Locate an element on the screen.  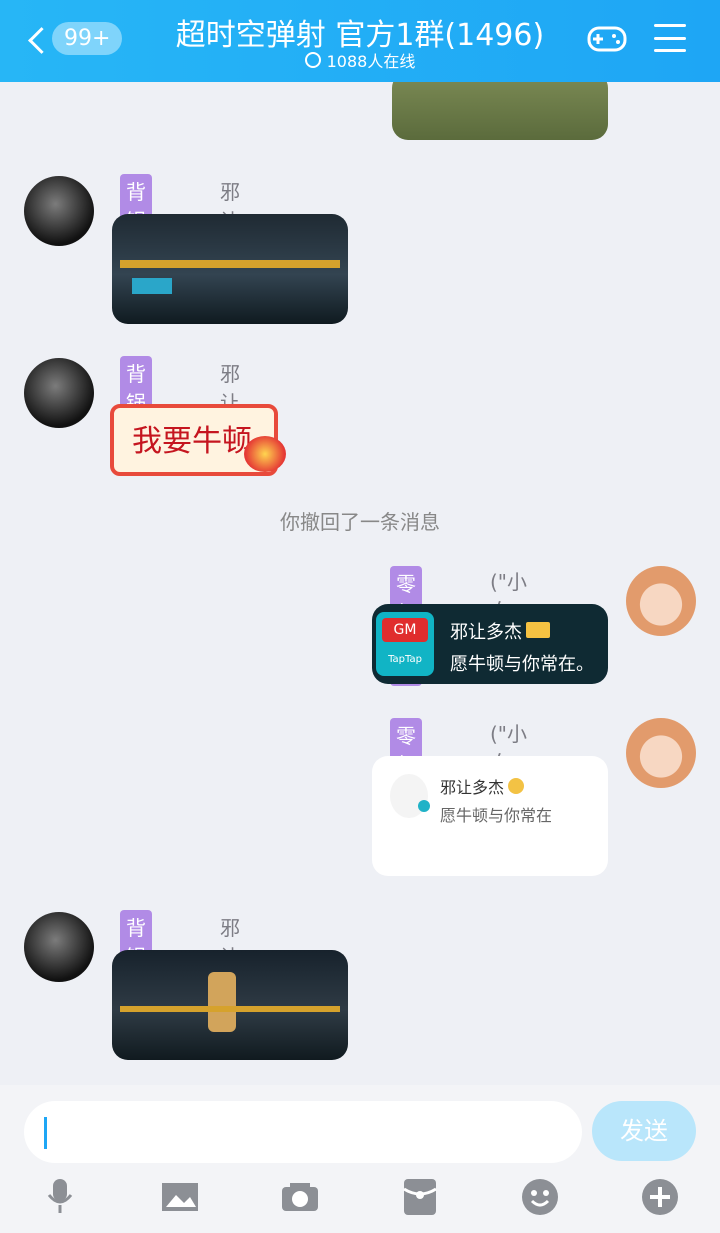
system-message: 你撤回了一条消息 is located at coordinates (360, 522).